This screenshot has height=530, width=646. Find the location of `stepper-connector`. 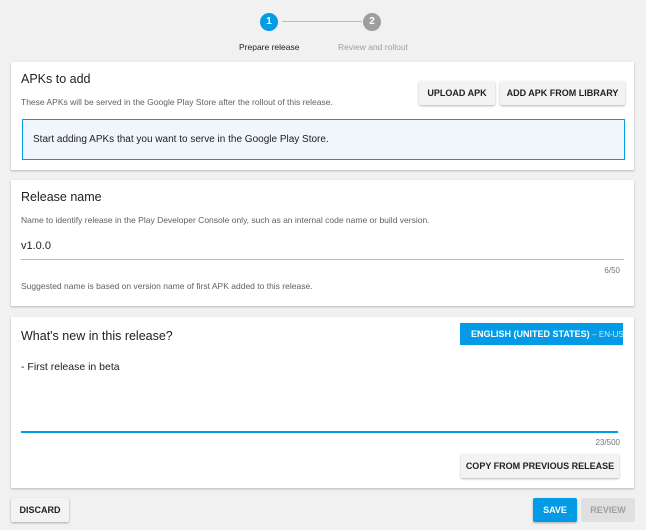

stepper-connector is located at coordinates (322, 21).